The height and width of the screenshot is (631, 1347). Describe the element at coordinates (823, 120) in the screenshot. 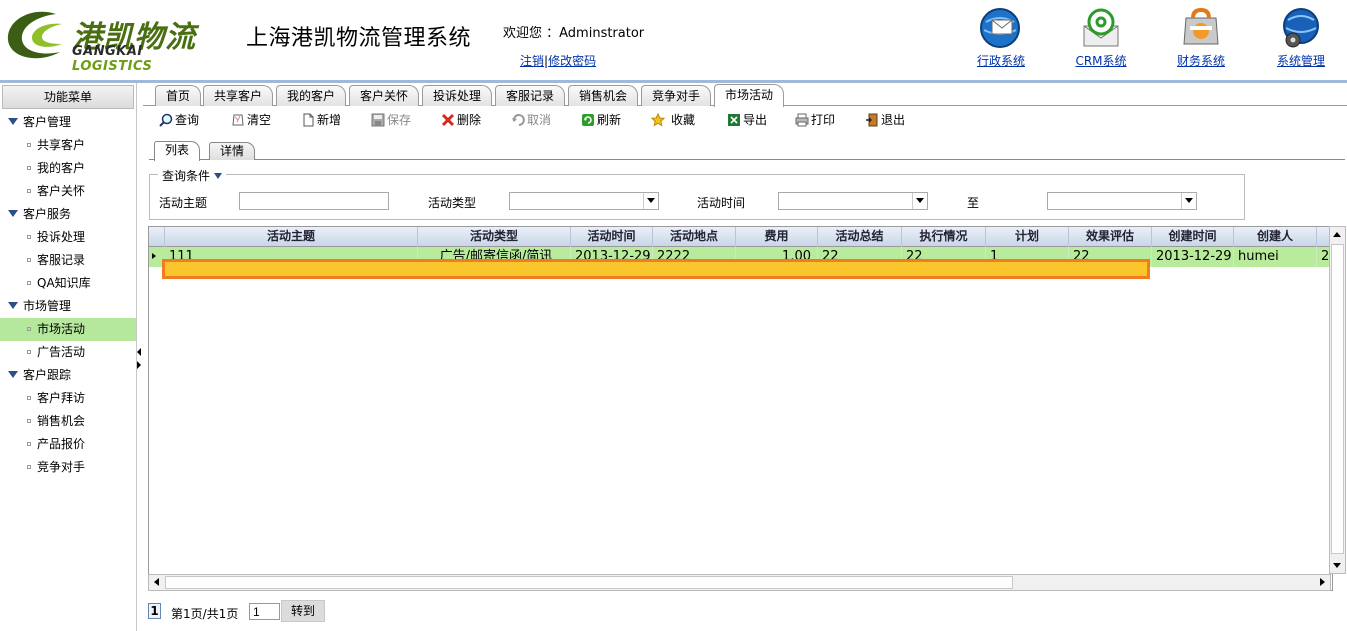

I see `print-label: 打印` at that location.